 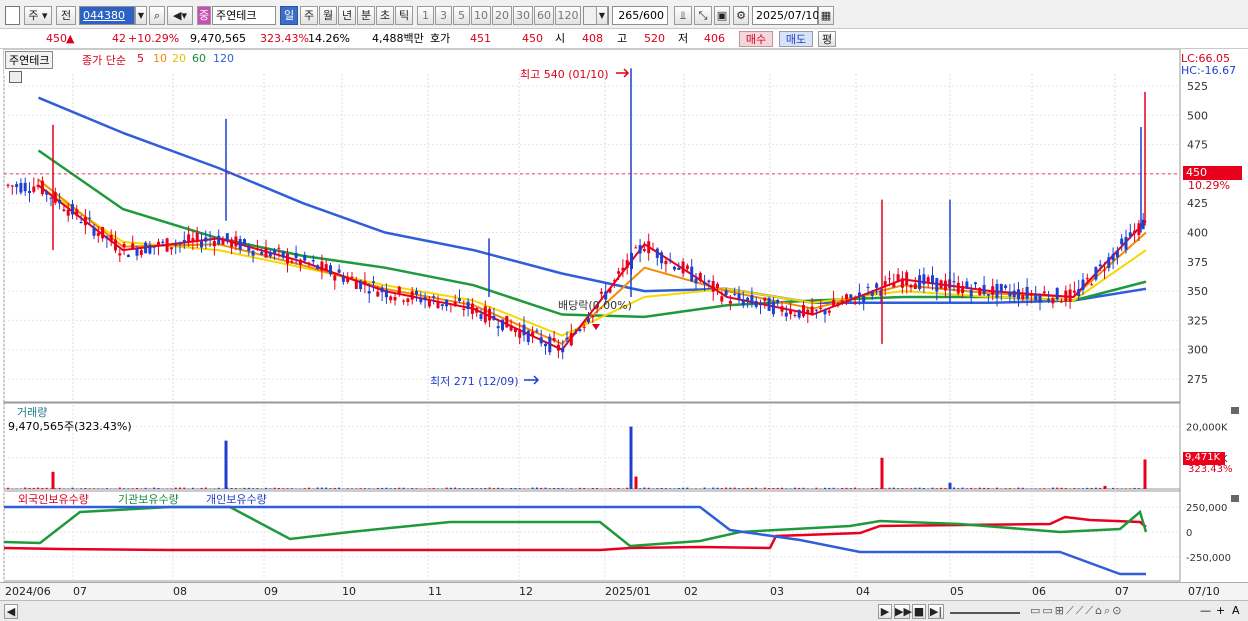 I want to click on period-day: 일, so click(x=289, y=15).